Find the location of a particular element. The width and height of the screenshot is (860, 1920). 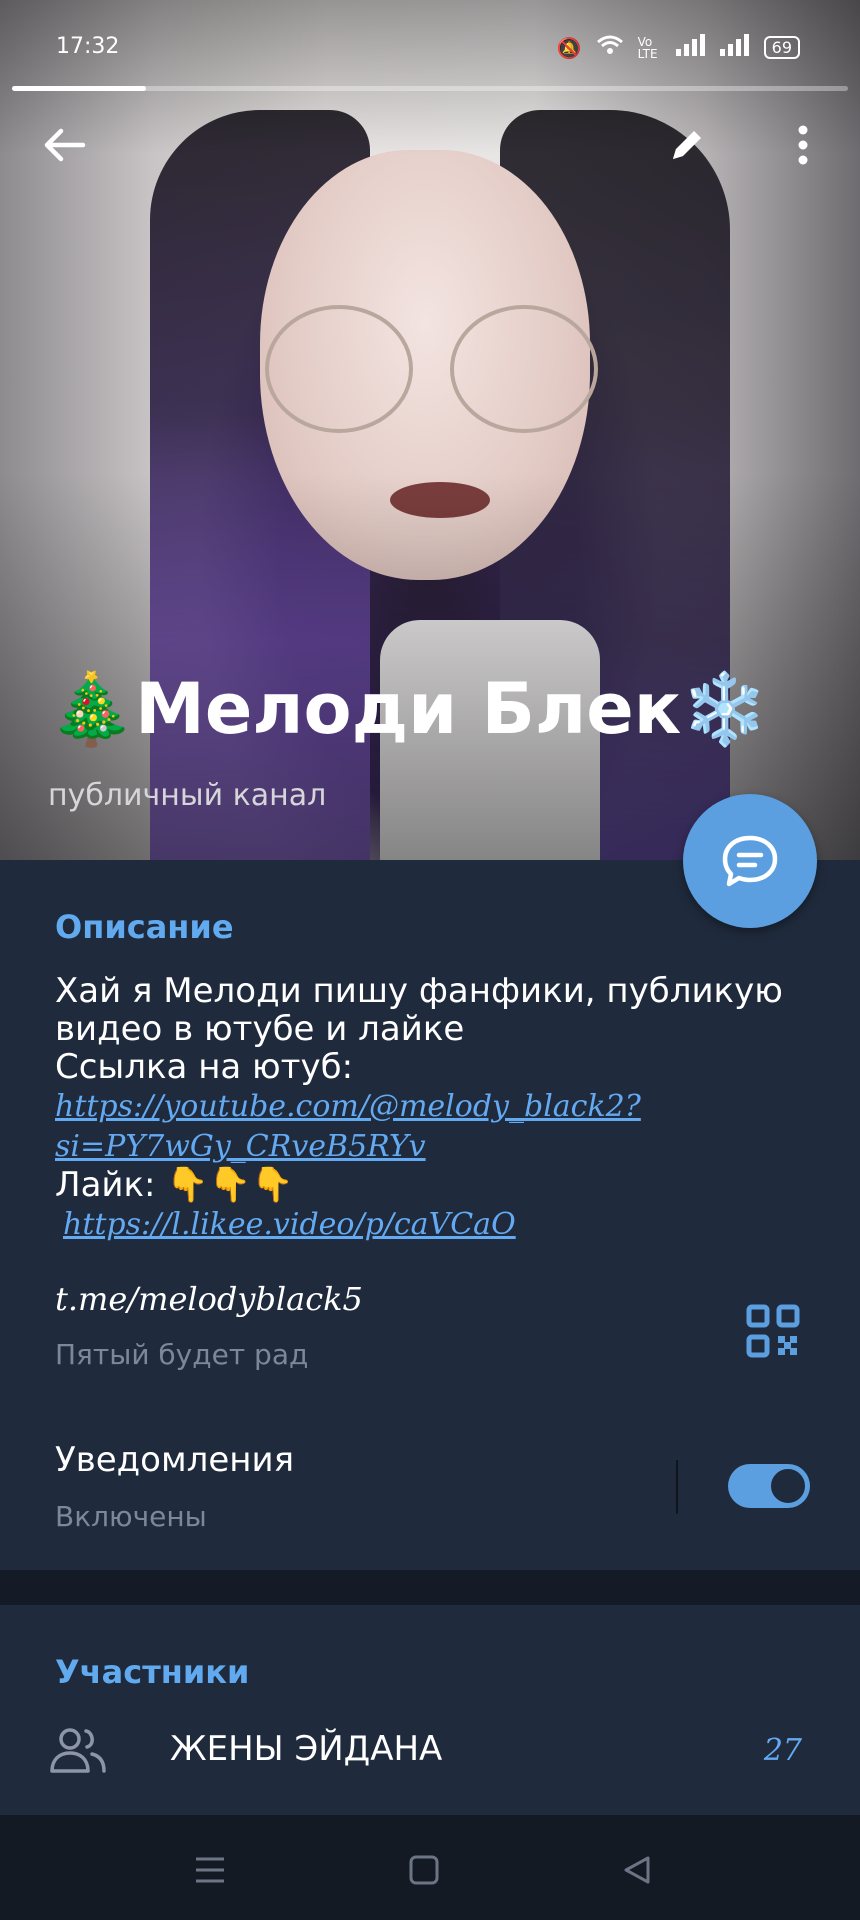

battery-icon: 69 is located at coordinates (781, 47).